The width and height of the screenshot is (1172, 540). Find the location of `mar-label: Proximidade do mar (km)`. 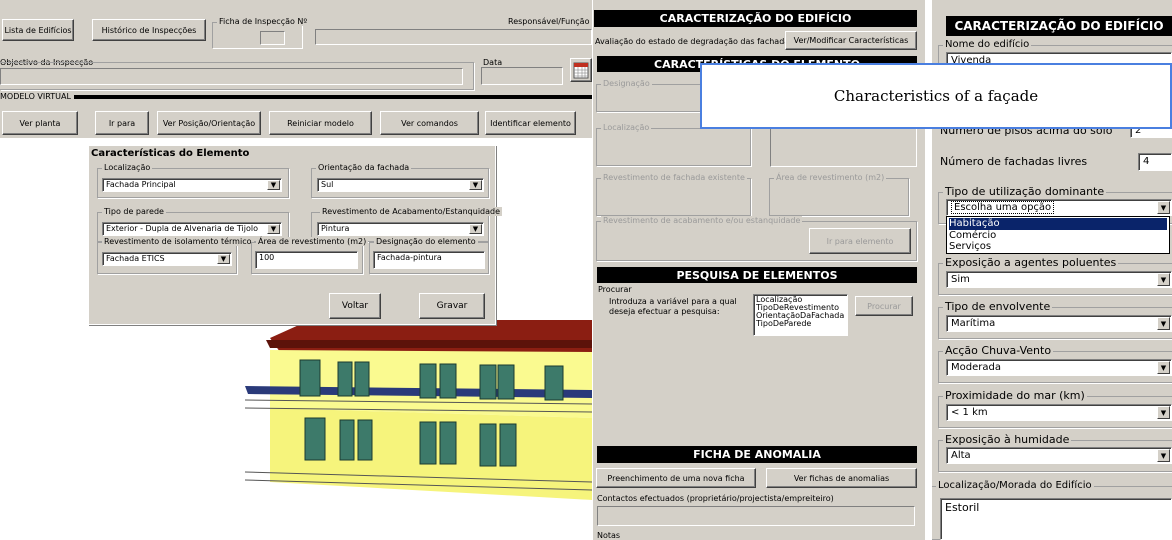

mar-label: Proximidade do mar (km) is located at coordinates (1015, 395).